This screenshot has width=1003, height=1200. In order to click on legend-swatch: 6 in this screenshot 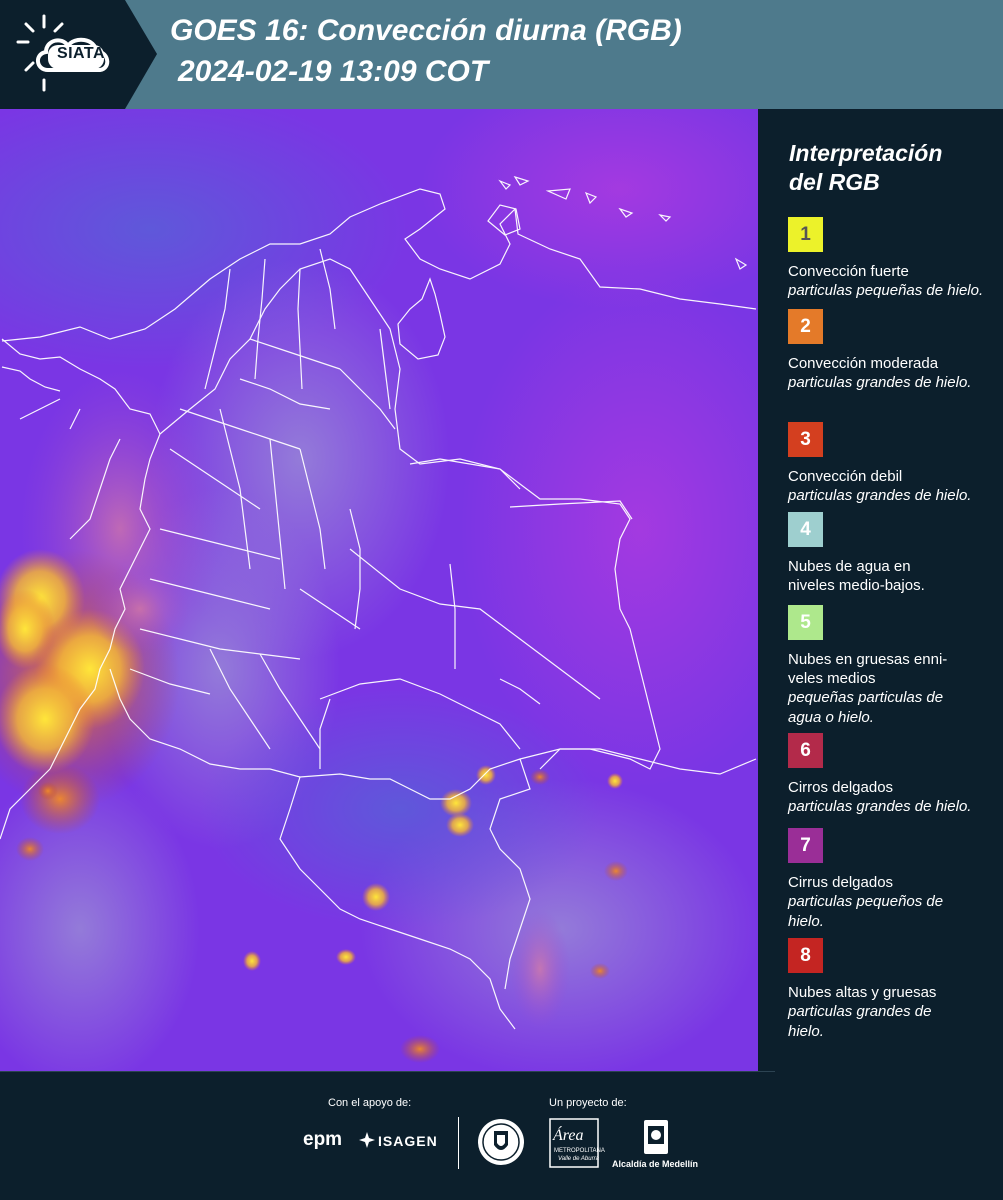, I will do `click(805, 750)`.